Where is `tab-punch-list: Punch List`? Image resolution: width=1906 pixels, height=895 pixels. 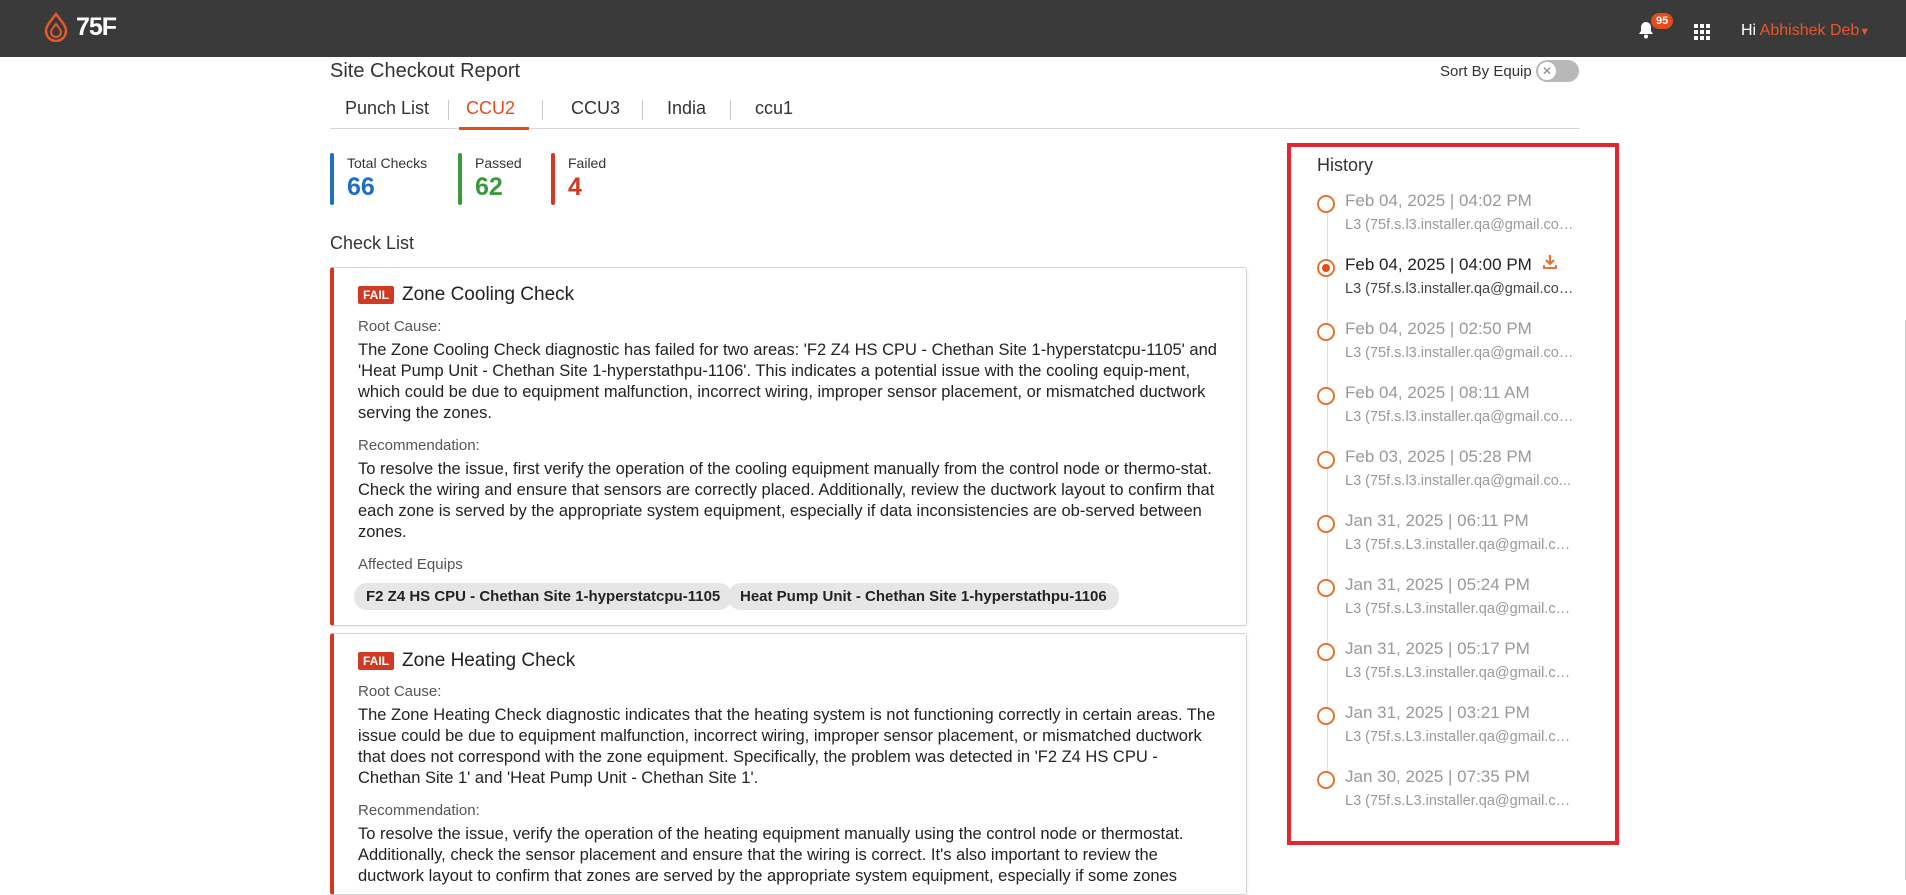 tab-punch-list: Punch List is located at coordinates (387, 112).